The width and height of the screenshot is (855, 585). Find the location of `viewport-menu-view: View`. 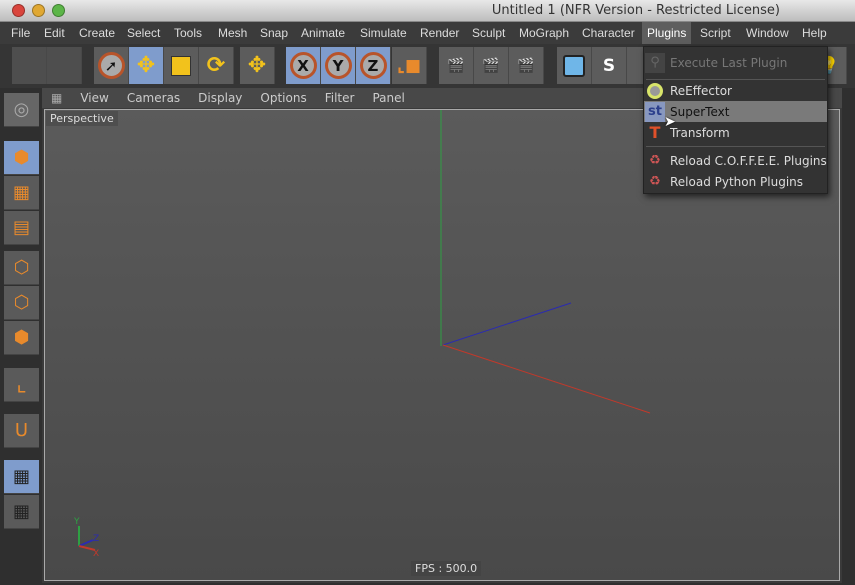

viewport-menu-view: View is located at coordinates (94, 98).